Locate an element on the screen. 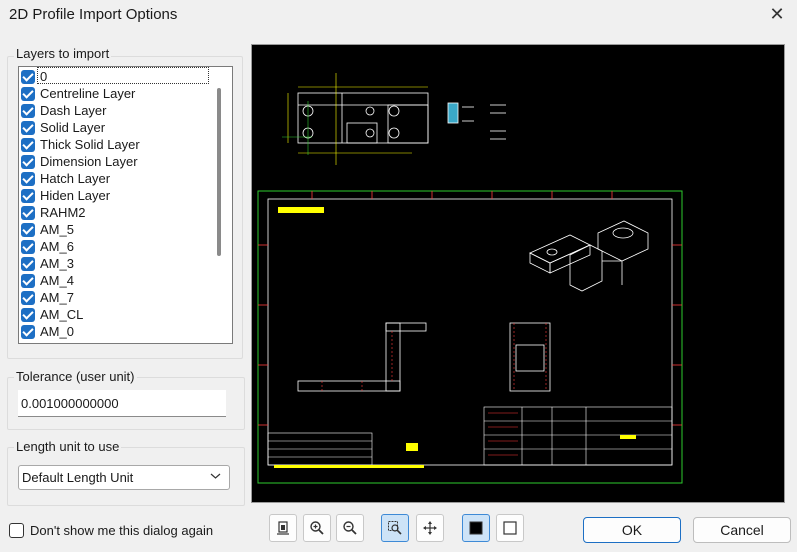 This screenshot has height=552, width=797. layer-item: Hatch Layer is located at coordinates (65, 178).